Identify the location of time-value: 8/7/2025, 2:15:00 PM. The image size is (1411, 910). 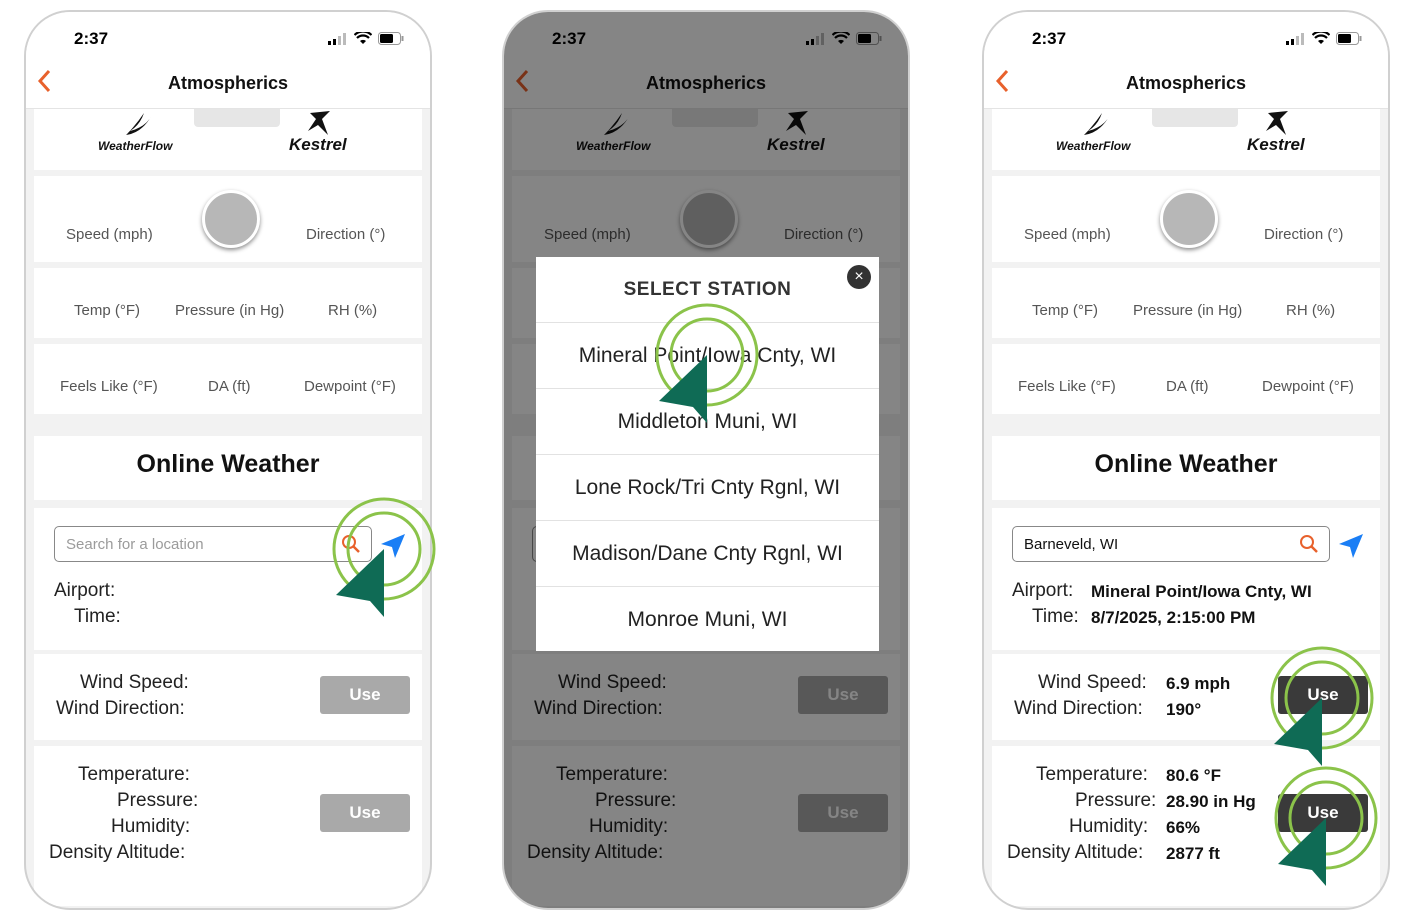
(1173, 617).